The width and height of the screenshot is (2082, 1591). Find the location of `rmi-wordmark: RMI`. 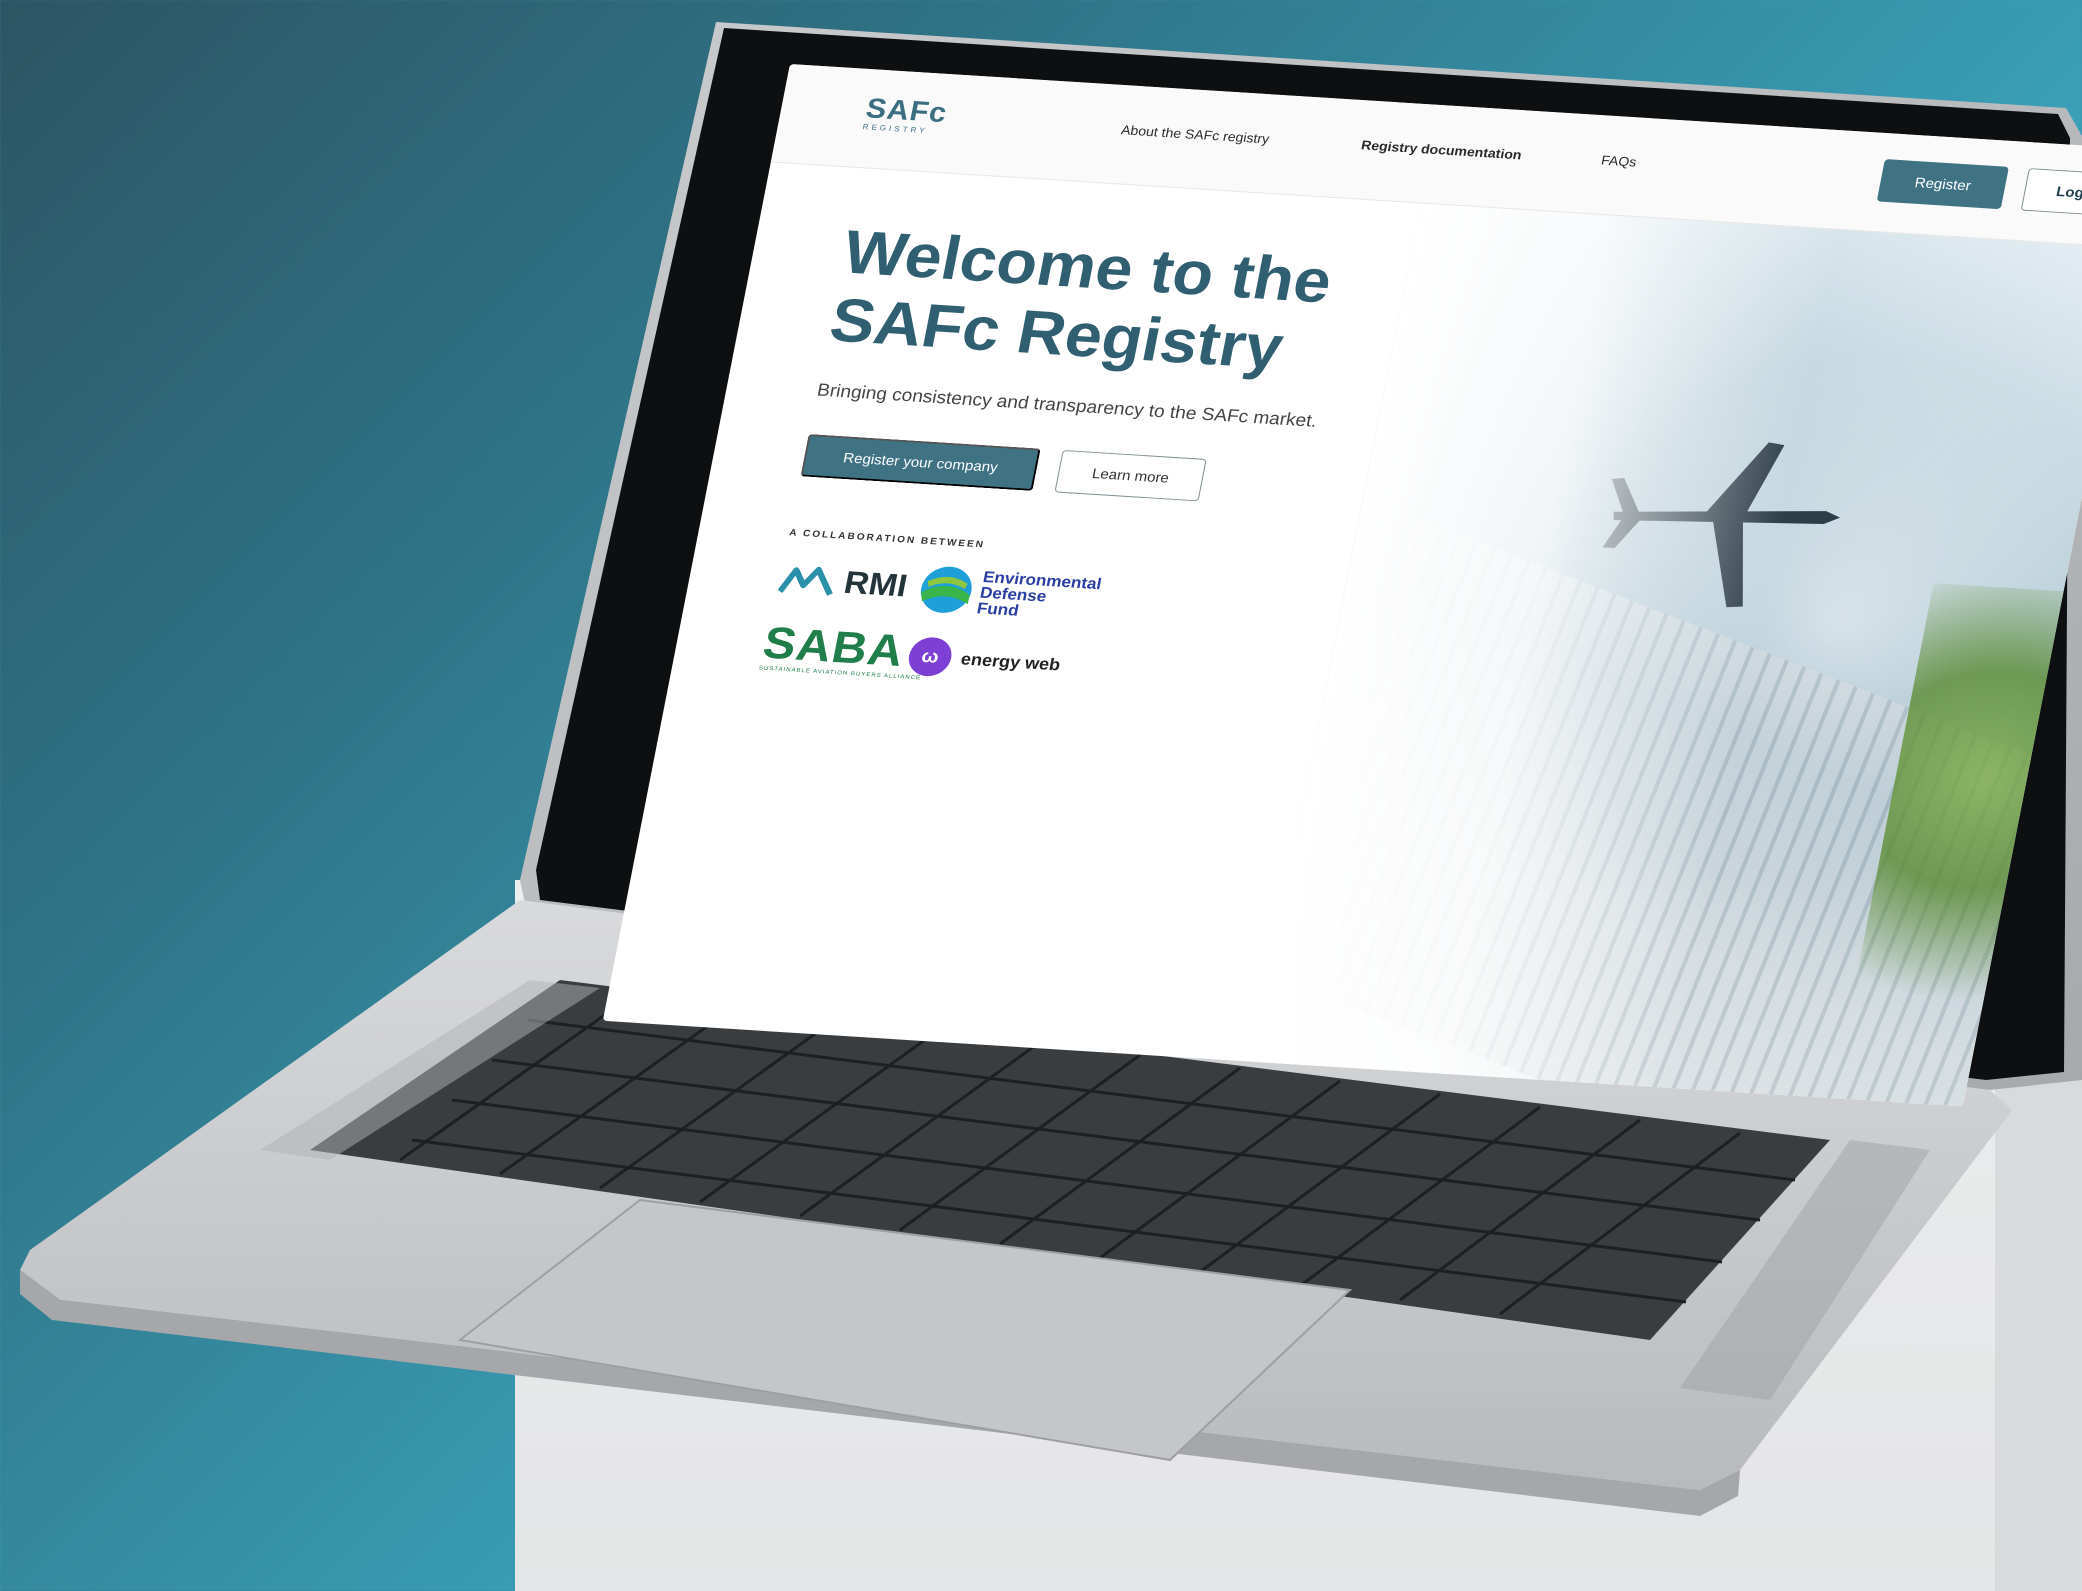

rmi-wordmark: RMI is located at coordinates (876, 584).